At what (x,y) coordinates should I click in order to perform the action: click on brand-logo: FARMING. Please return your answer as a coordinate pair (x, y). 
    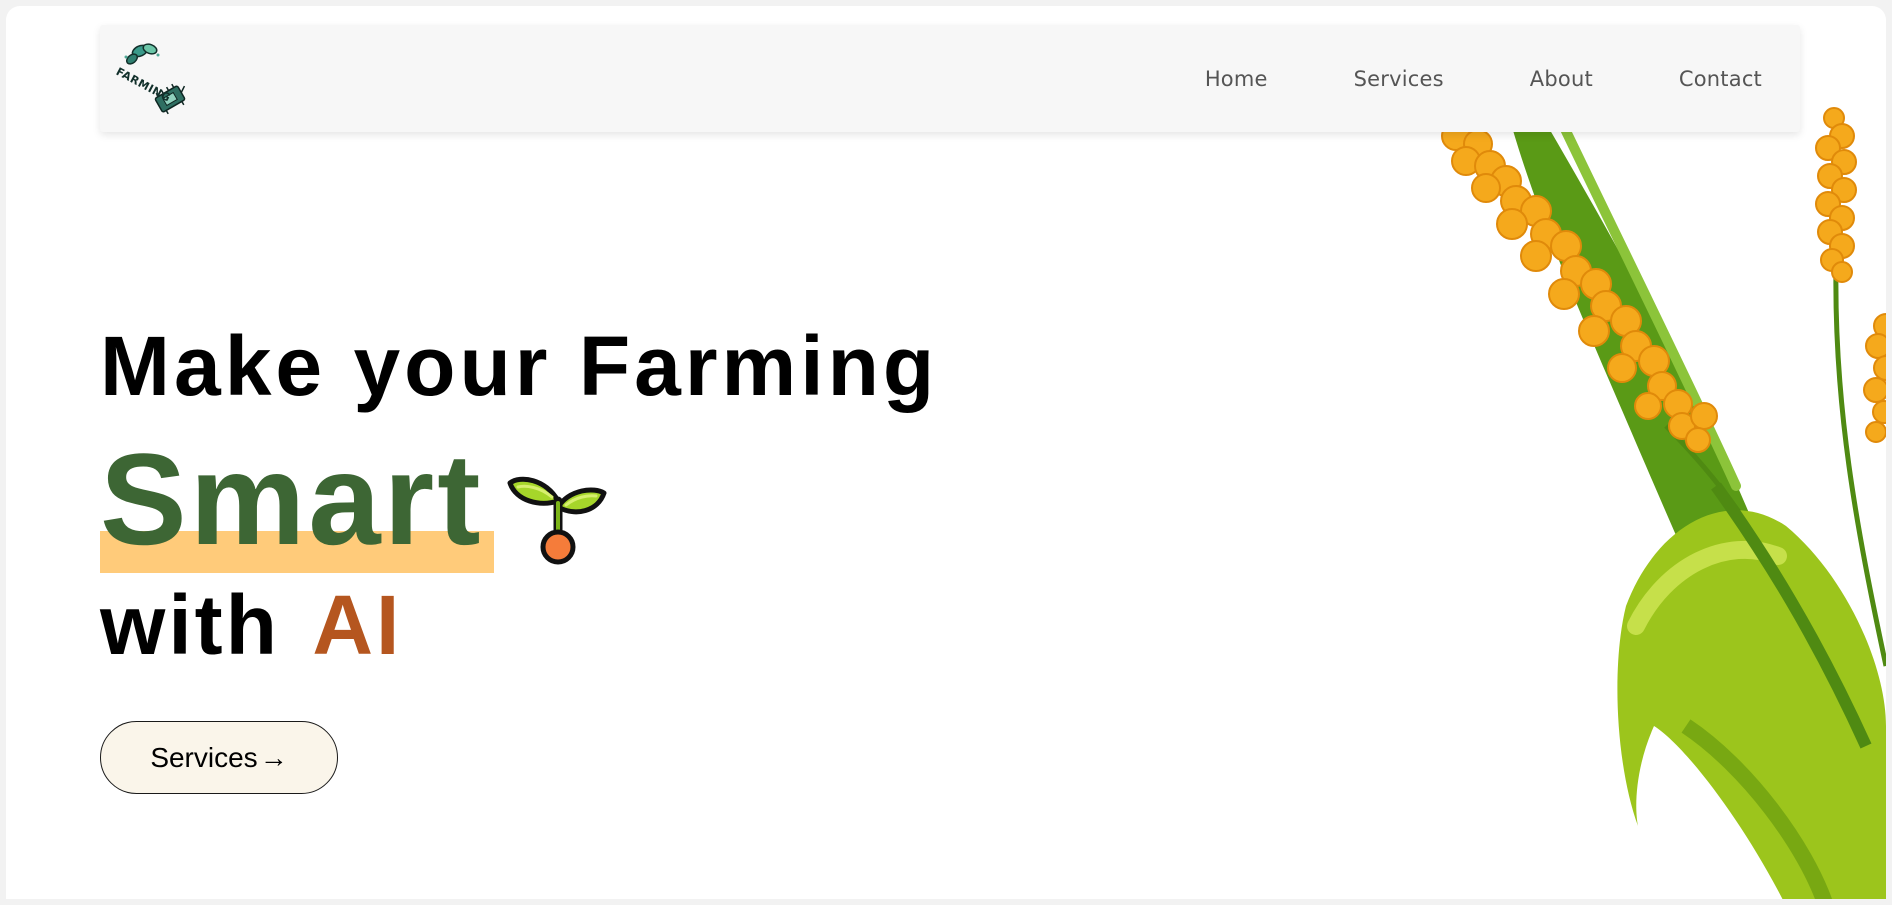
    Looking at the image, I should click on (154, 79).